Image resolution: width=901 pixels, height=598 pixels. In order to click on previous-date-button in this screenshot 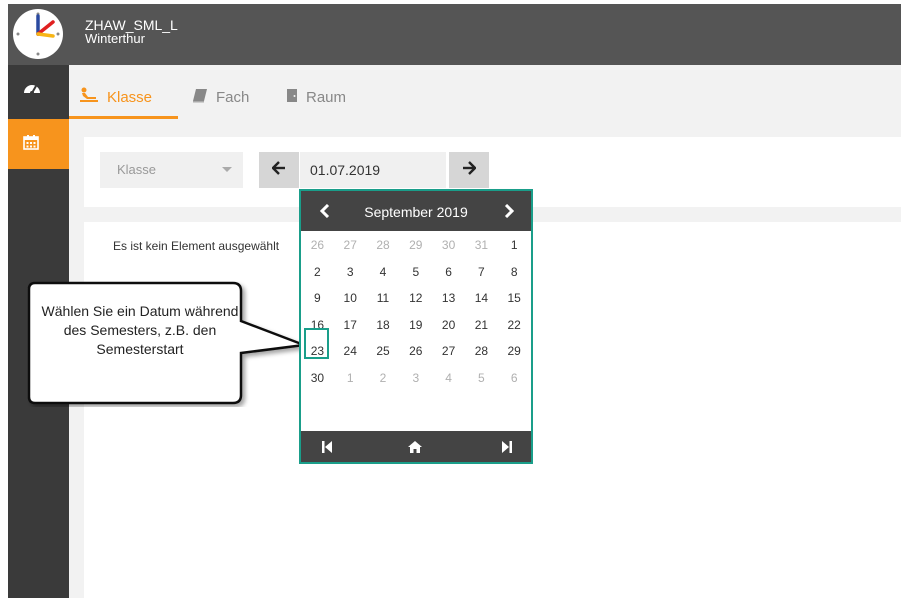, I will do `click(279, 170)`.